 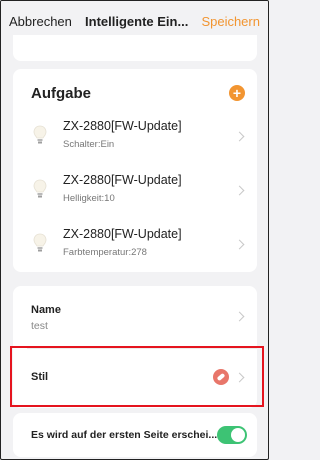 I want to click on save-button: Speichern, so click(x=230, y=21).